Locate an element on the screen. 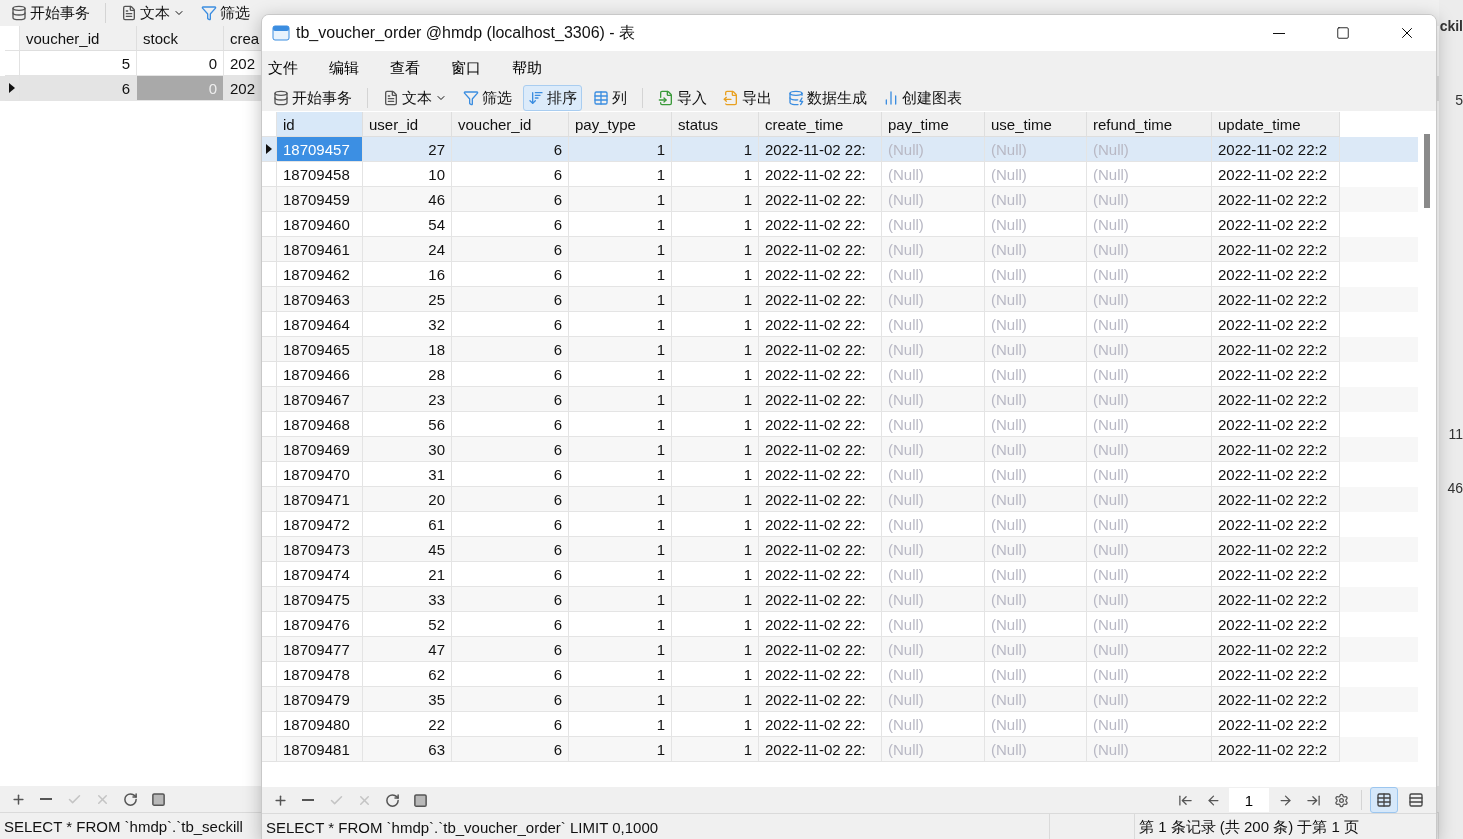  sql-text: SELECT * FROM `hmdp`.`tb_voucher_order` LIMIT 0,1000 is located at coordinates (656, 826).